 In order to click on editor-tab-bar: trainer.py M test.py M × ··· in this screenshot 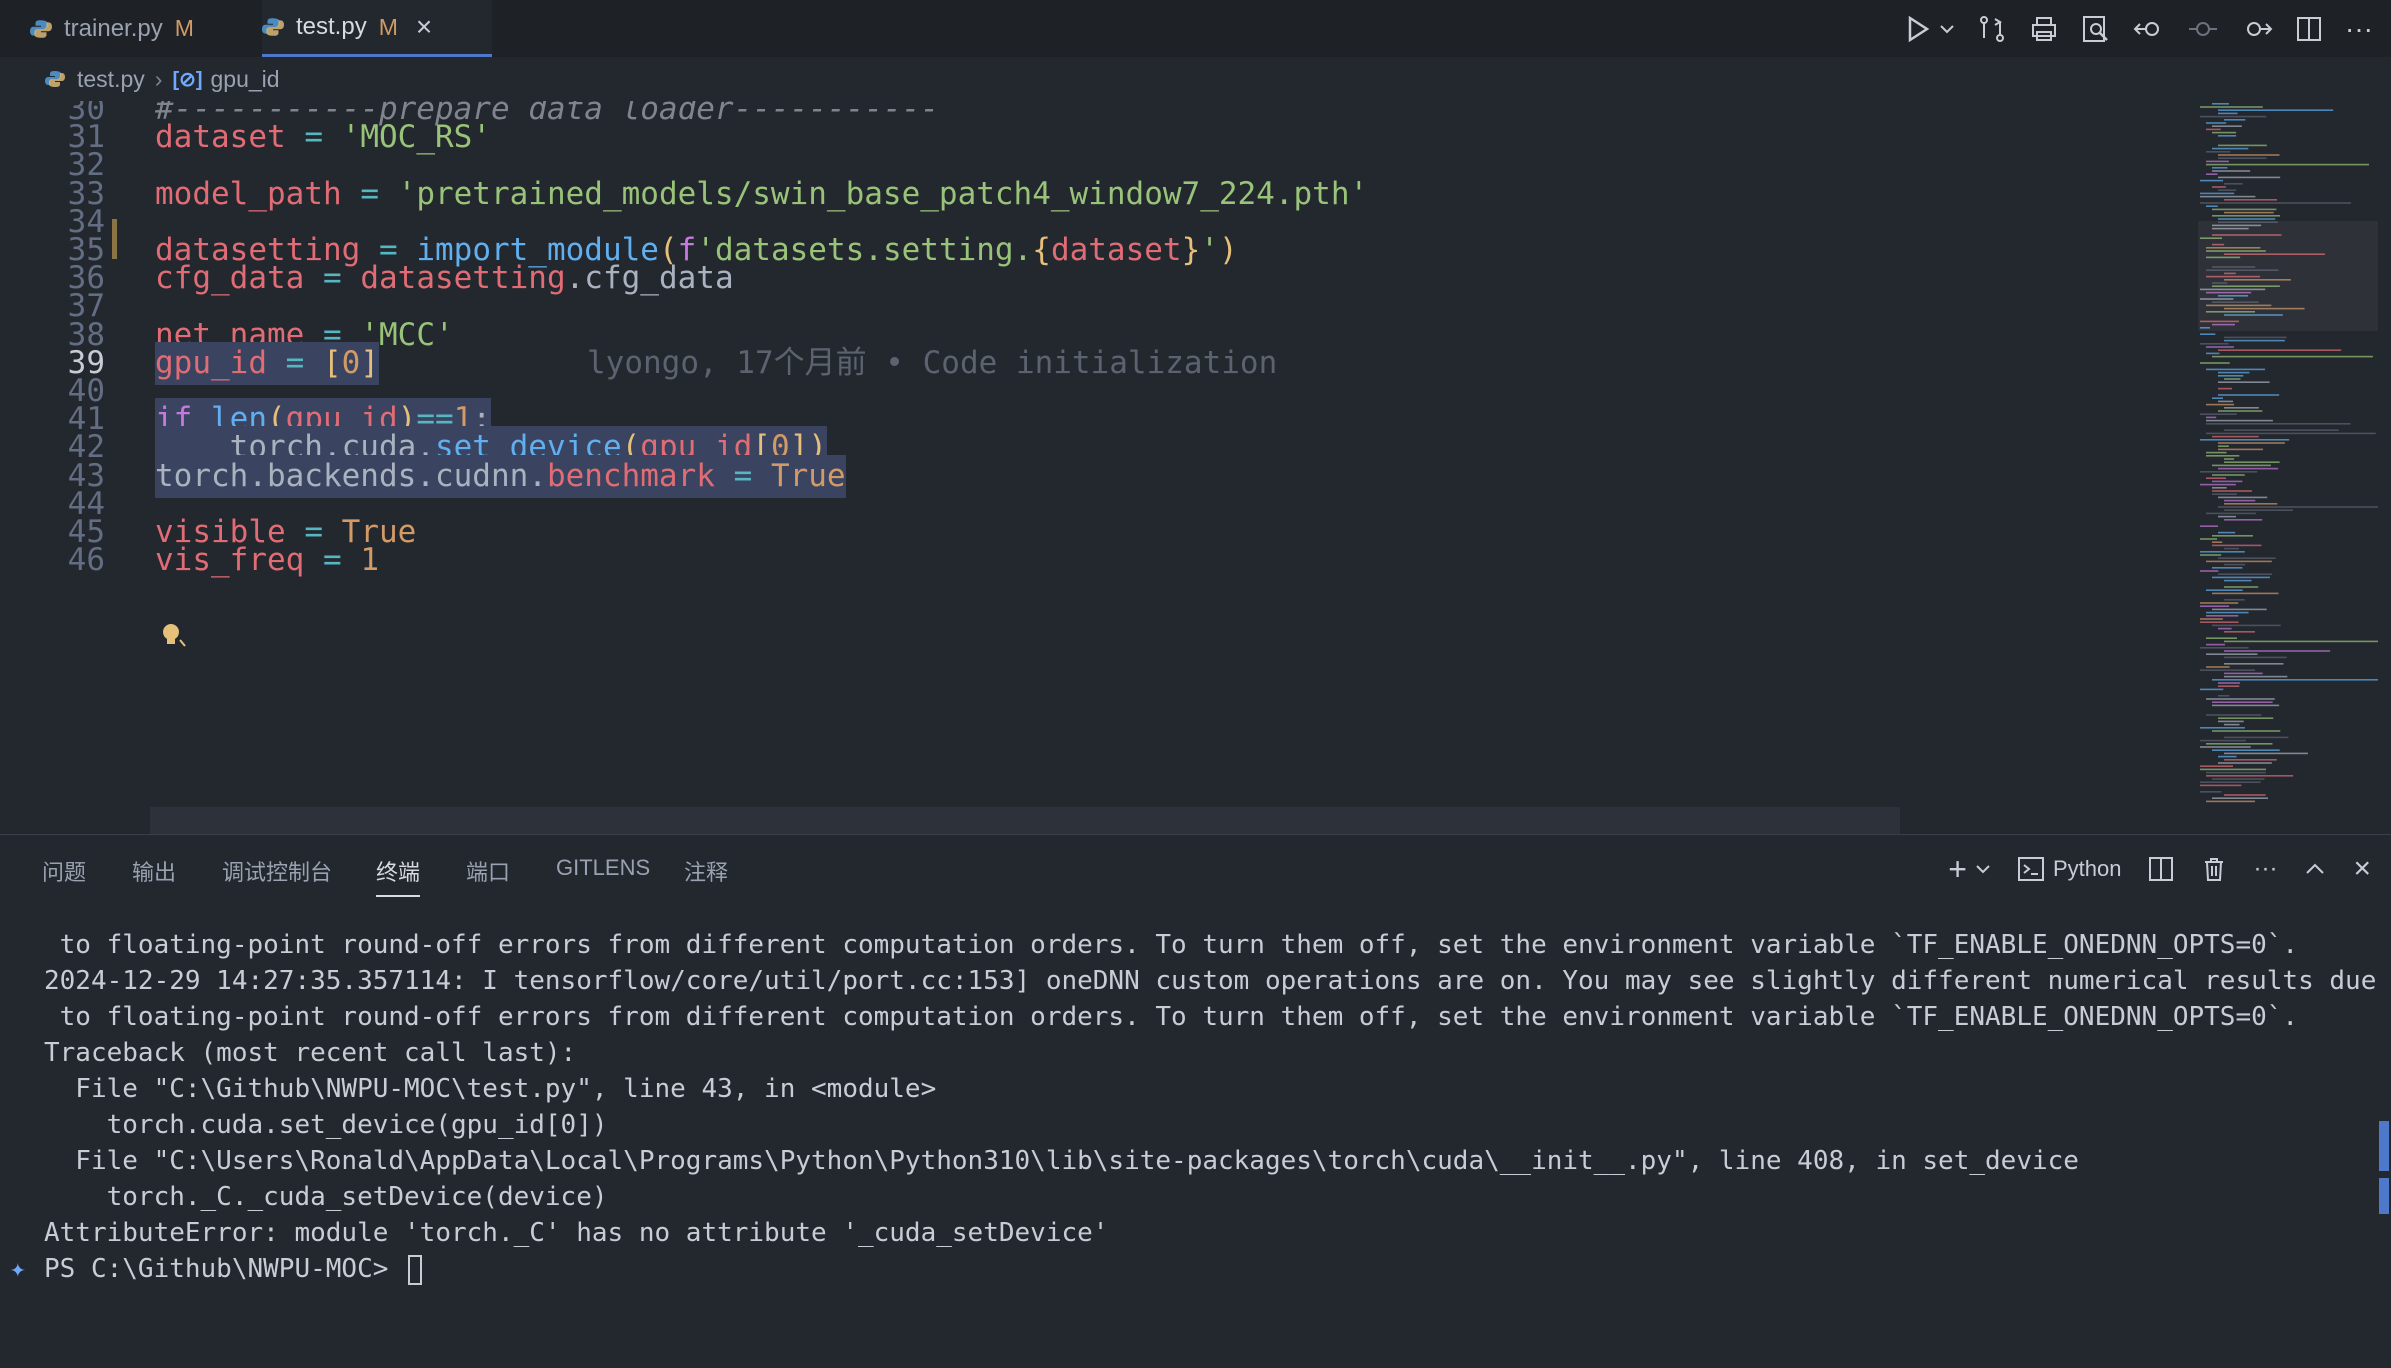, I will do `click(1195, 28)`.